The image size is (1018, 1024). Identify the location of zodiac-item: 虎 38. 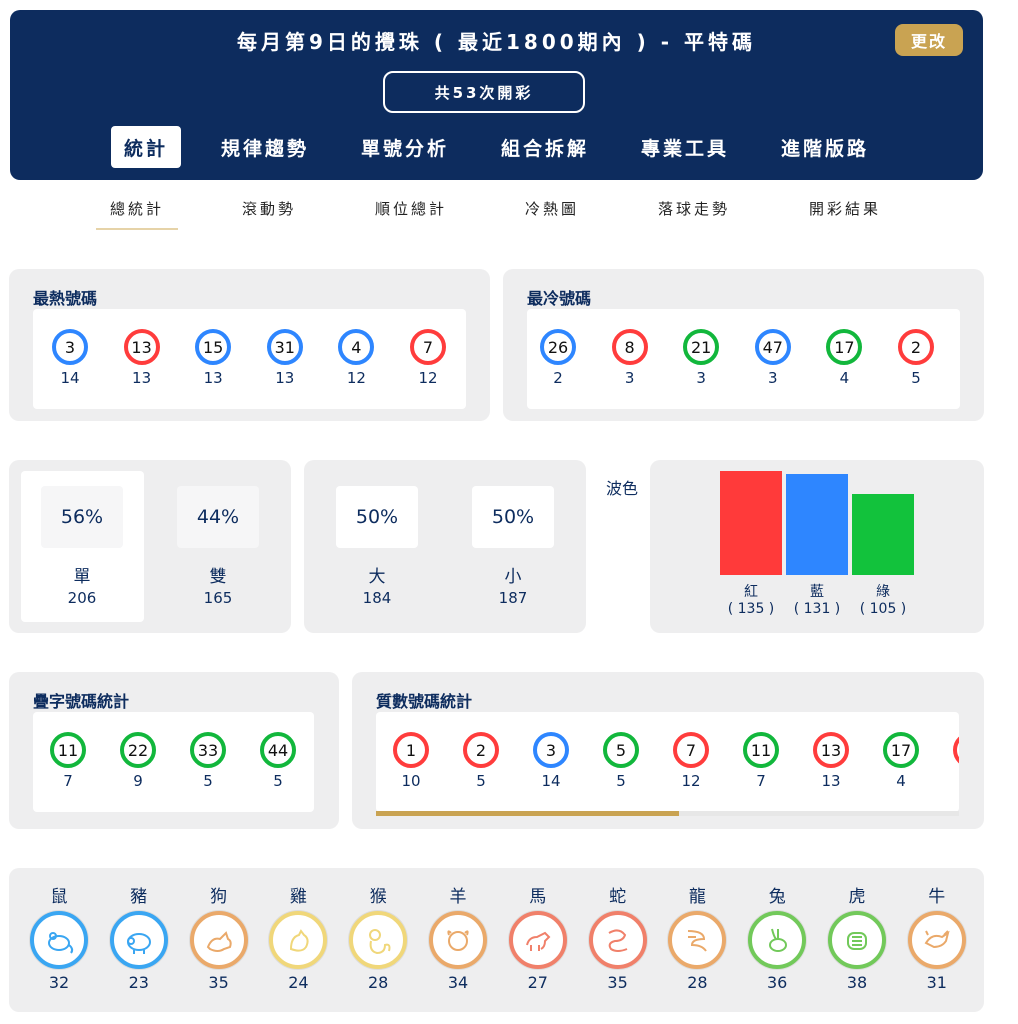
(857, 937).